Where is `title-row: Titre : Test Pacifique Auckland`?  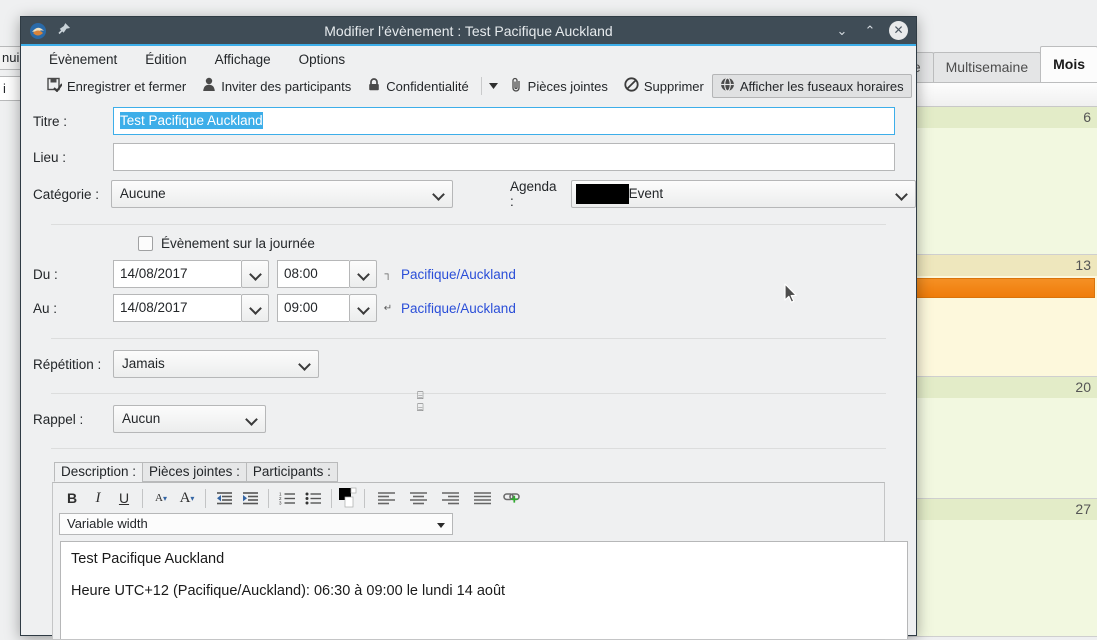
title-row: Titre : Test Pacifique Auckland is located at coordinates (468, 121).